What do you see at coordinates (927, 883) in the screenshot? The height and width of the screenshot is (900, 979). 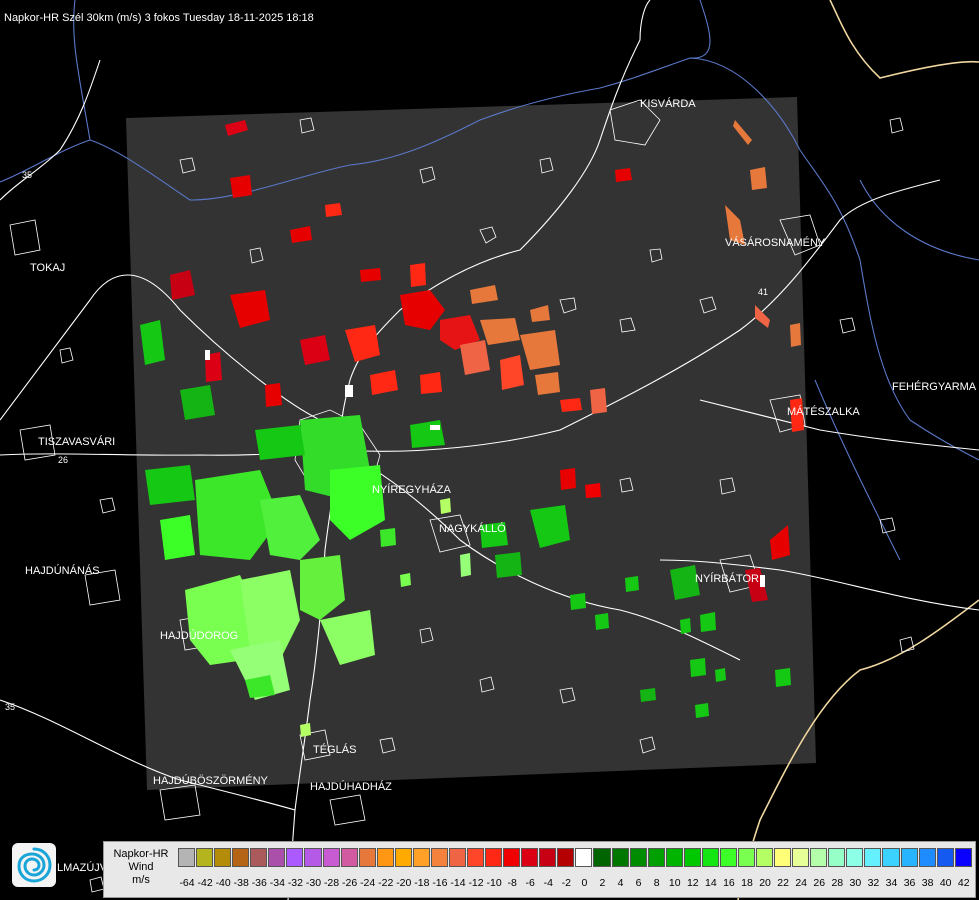 I see `legend-tick-label: 38` at bounding box center [927, 883].